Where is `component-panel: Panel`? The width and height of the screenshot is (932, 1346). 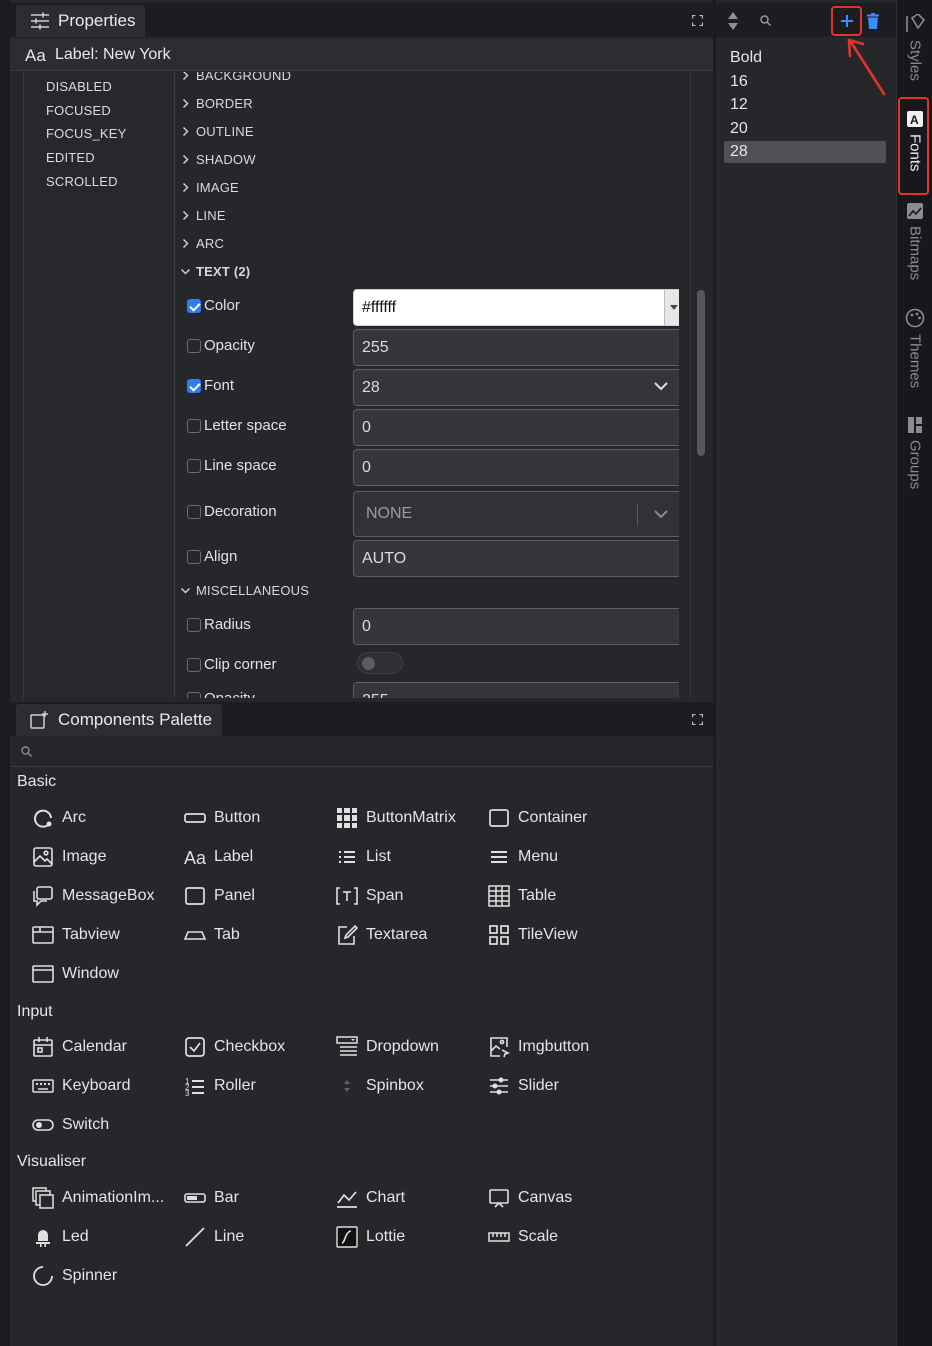
component-panel: Panel is located at coordinates (219, 896).